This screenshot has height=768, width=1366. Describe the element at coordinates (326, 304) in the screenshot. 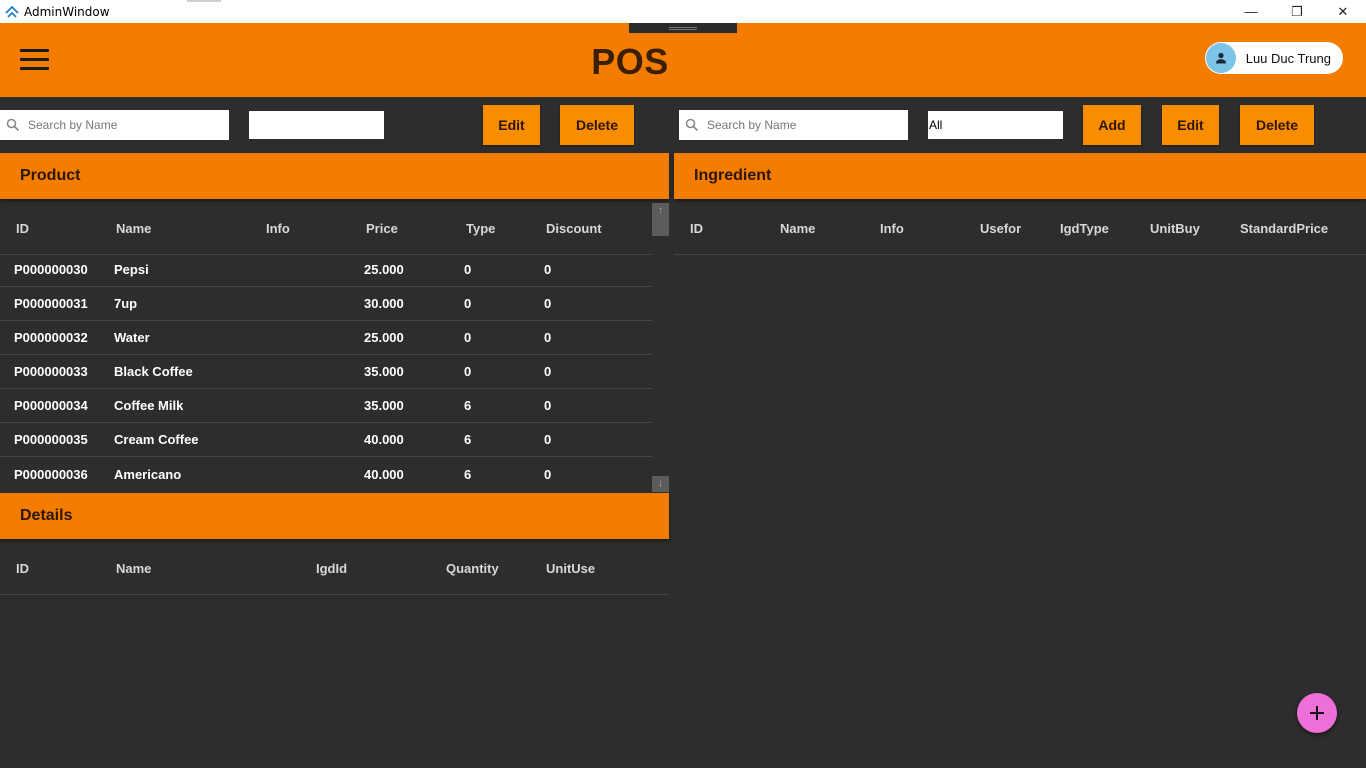

I see `table-row: P000000031 7up 30.000 0 0` at that location.